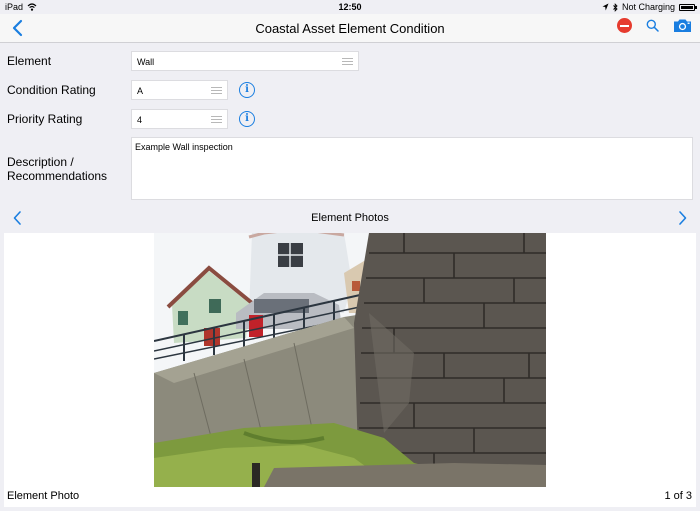 The image size is (700, 511). I want to click on location-icon, so click(605, 7).